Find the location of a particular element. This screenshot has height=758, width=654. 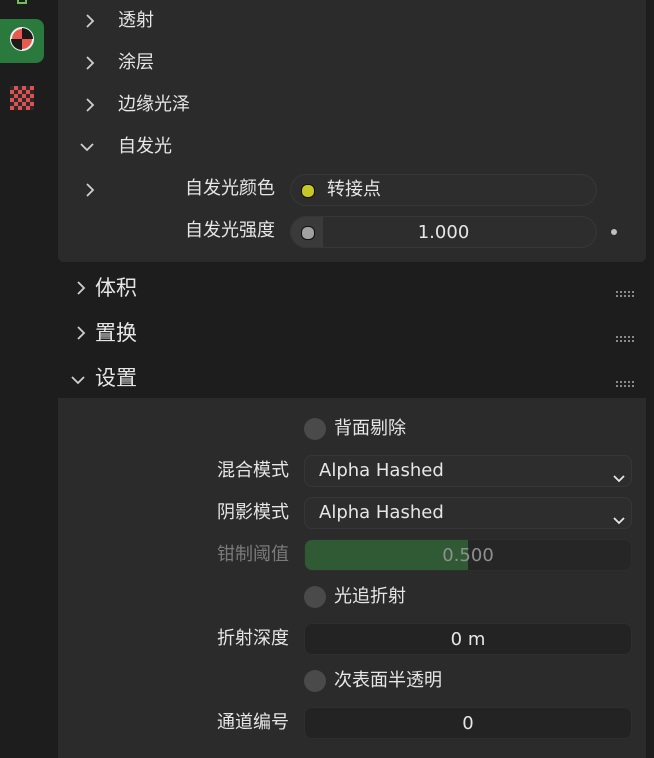

material-icon is located at coordinates (22, 41).